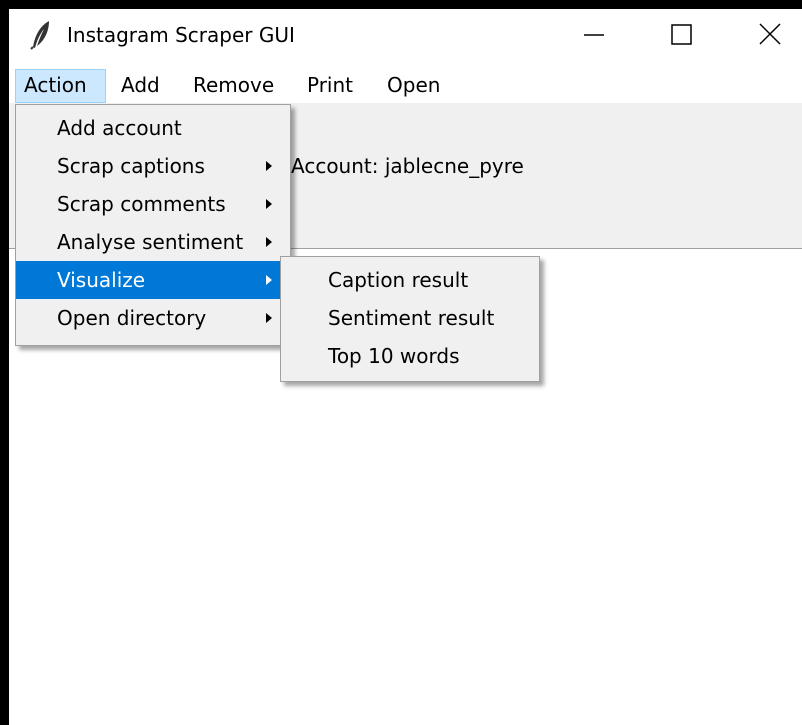 The height and width of the screenshot is (725, 802). I want to click on submenu-item-sentiment-result: Sentiment result, so click(410, 318).